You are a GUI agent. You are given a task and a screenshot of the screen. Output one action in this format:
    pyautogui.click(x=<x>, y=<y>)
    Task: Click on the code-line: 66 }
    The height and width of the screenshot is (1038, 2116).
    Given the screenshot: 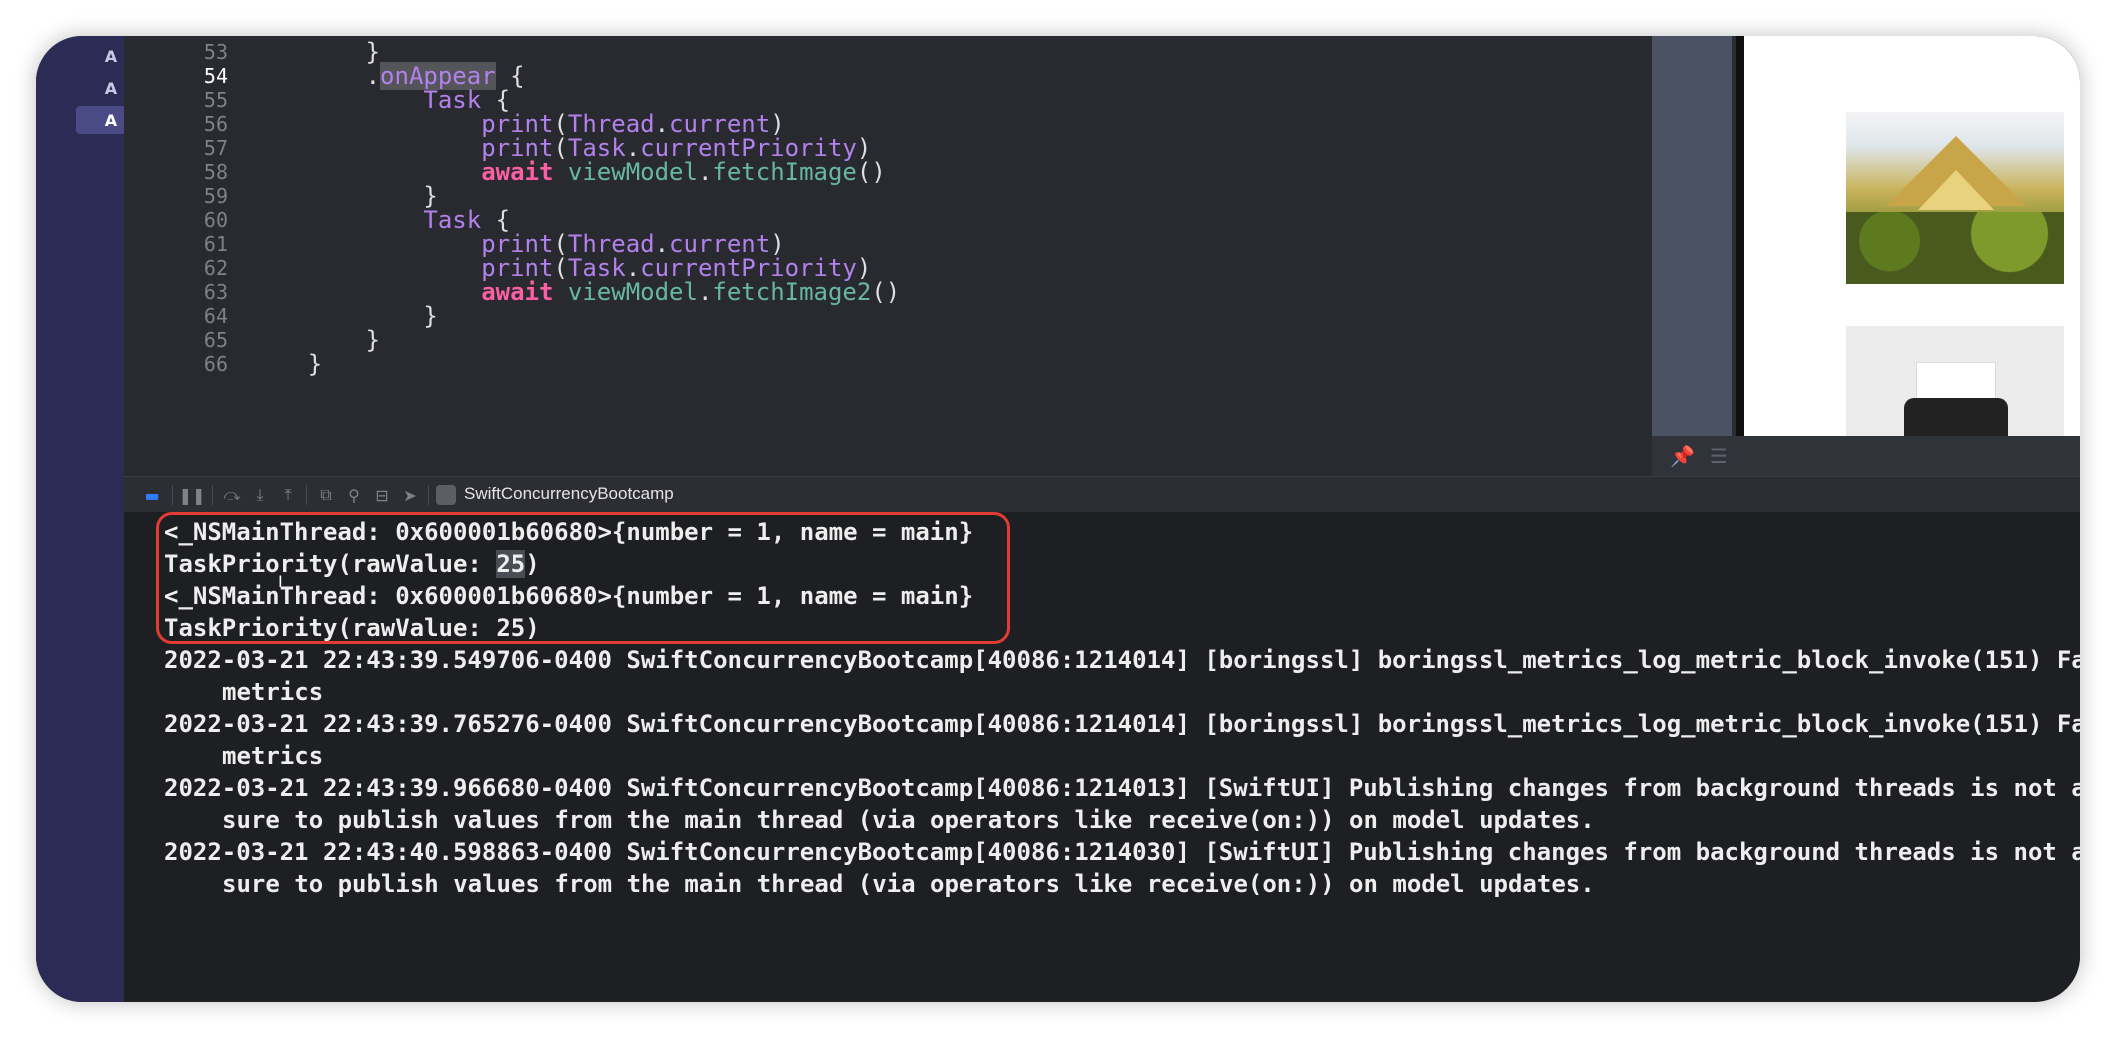 What is the action you would take?
    pyautogui.click(x=888, y=364)
    